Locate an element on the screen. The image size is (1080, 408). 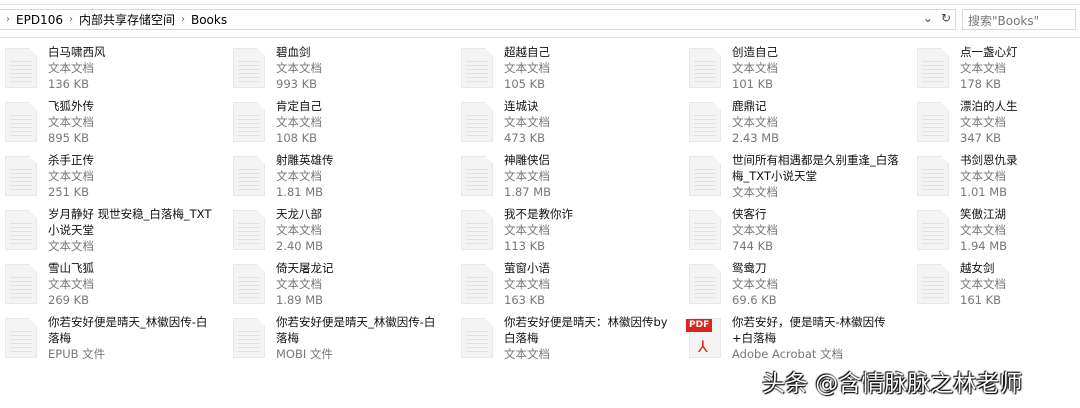
file-item: 雪山飞狐文本文档 269 KB is located at coordinates (119, 287).